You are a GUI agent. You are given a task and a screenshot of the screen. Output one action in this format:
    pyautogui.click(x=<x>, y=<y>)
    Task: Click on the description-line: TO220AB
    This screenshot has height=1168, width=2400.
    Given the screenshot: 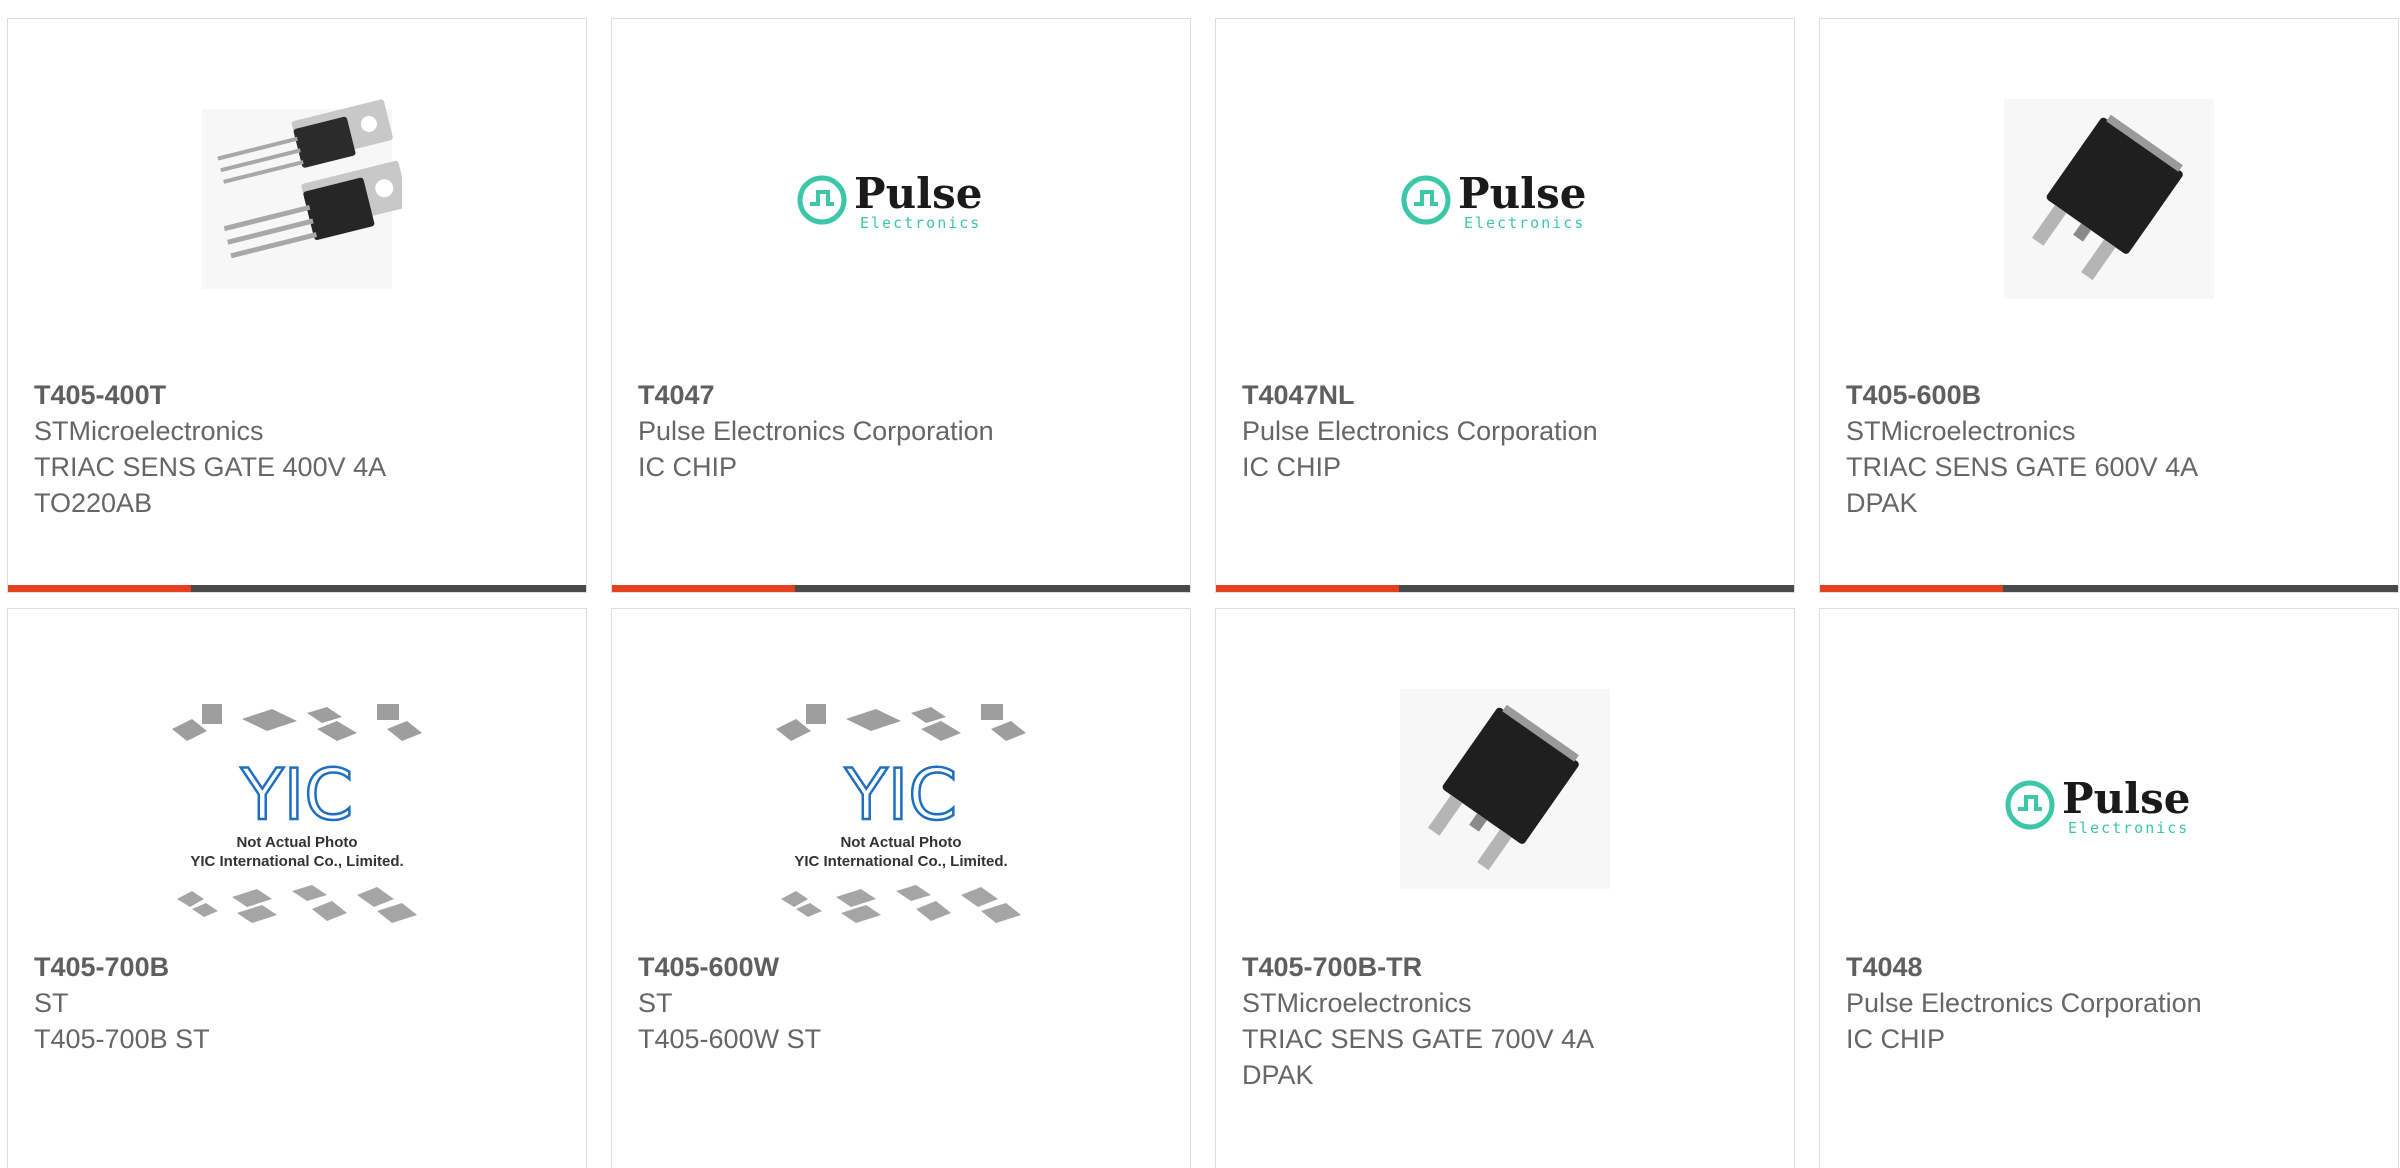 What is the action you would take?
    pyautogui.click(x=93, y=503)
    